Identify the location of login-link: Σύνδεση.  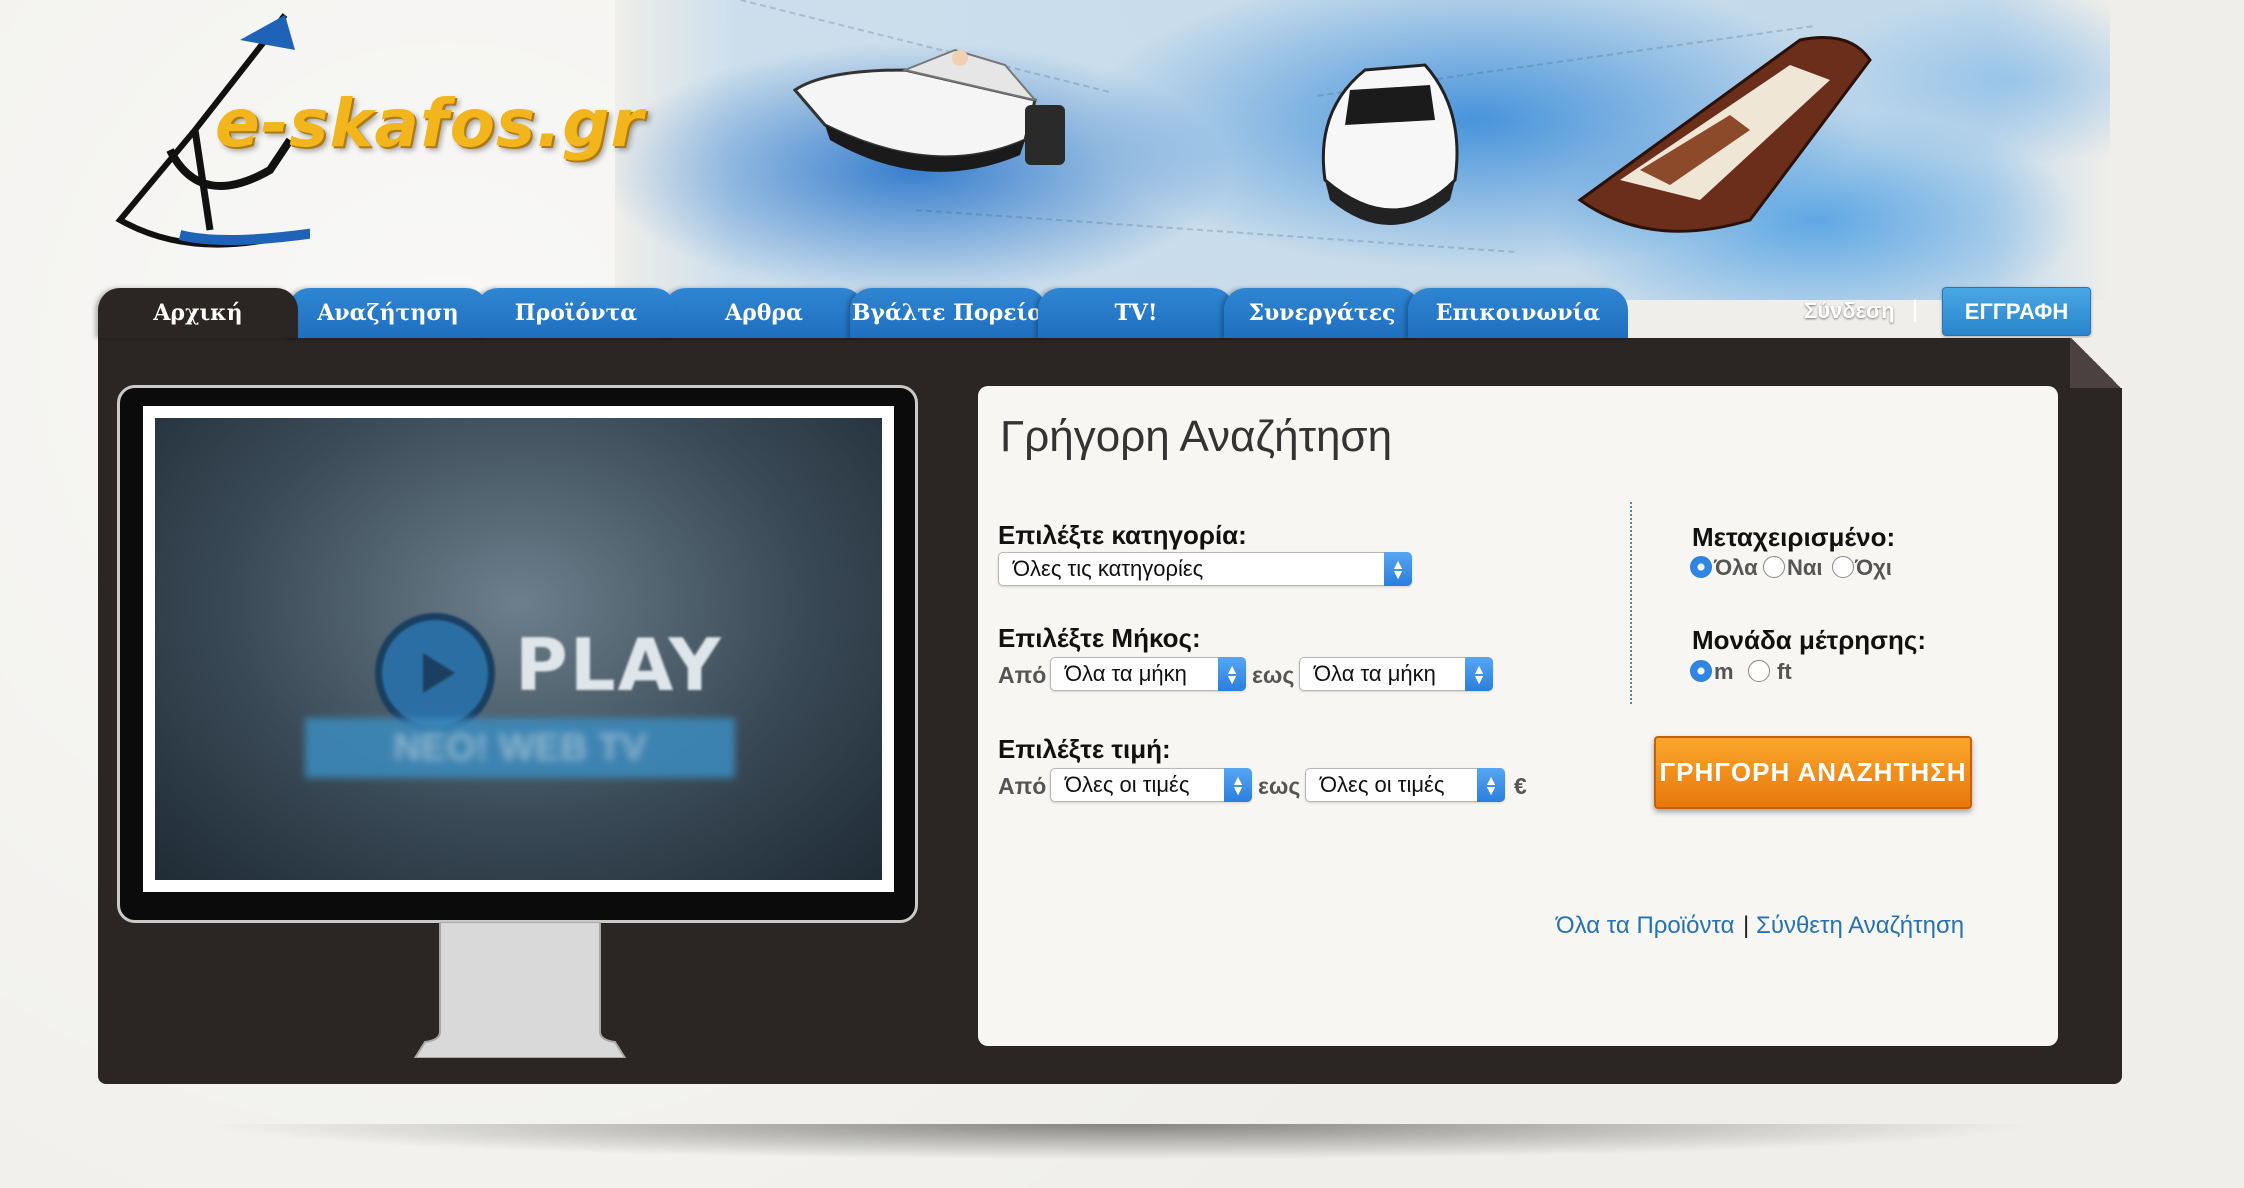
(1849, 311).